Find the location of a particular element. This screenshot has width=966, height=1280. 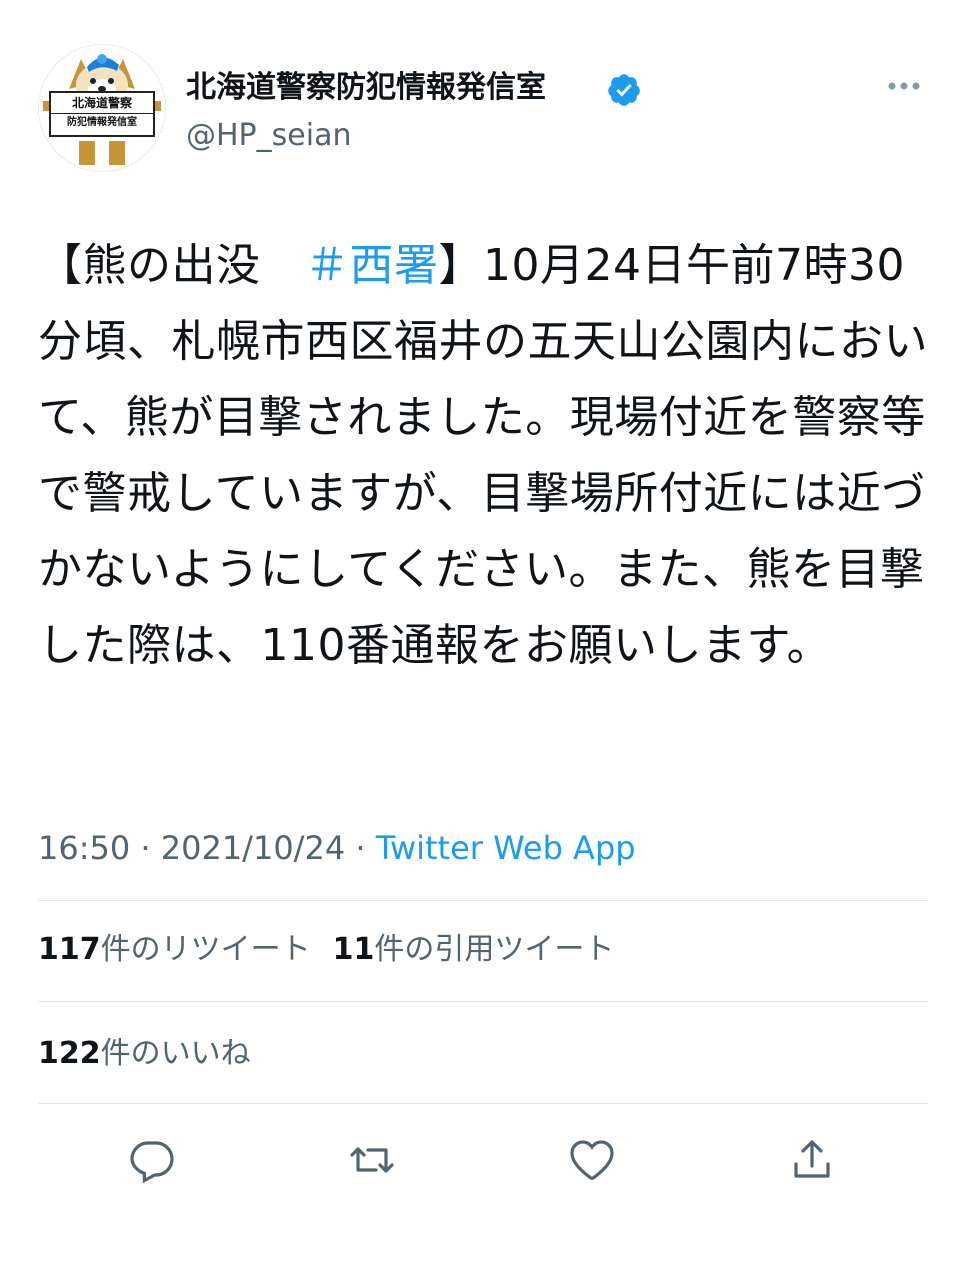

retweet-icon is located at coordinates (372, 1160).